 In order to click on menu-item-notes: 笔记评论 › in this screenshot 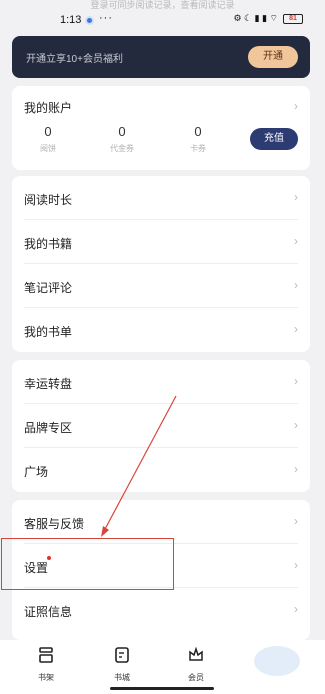, I will do `click(161, 286)`.